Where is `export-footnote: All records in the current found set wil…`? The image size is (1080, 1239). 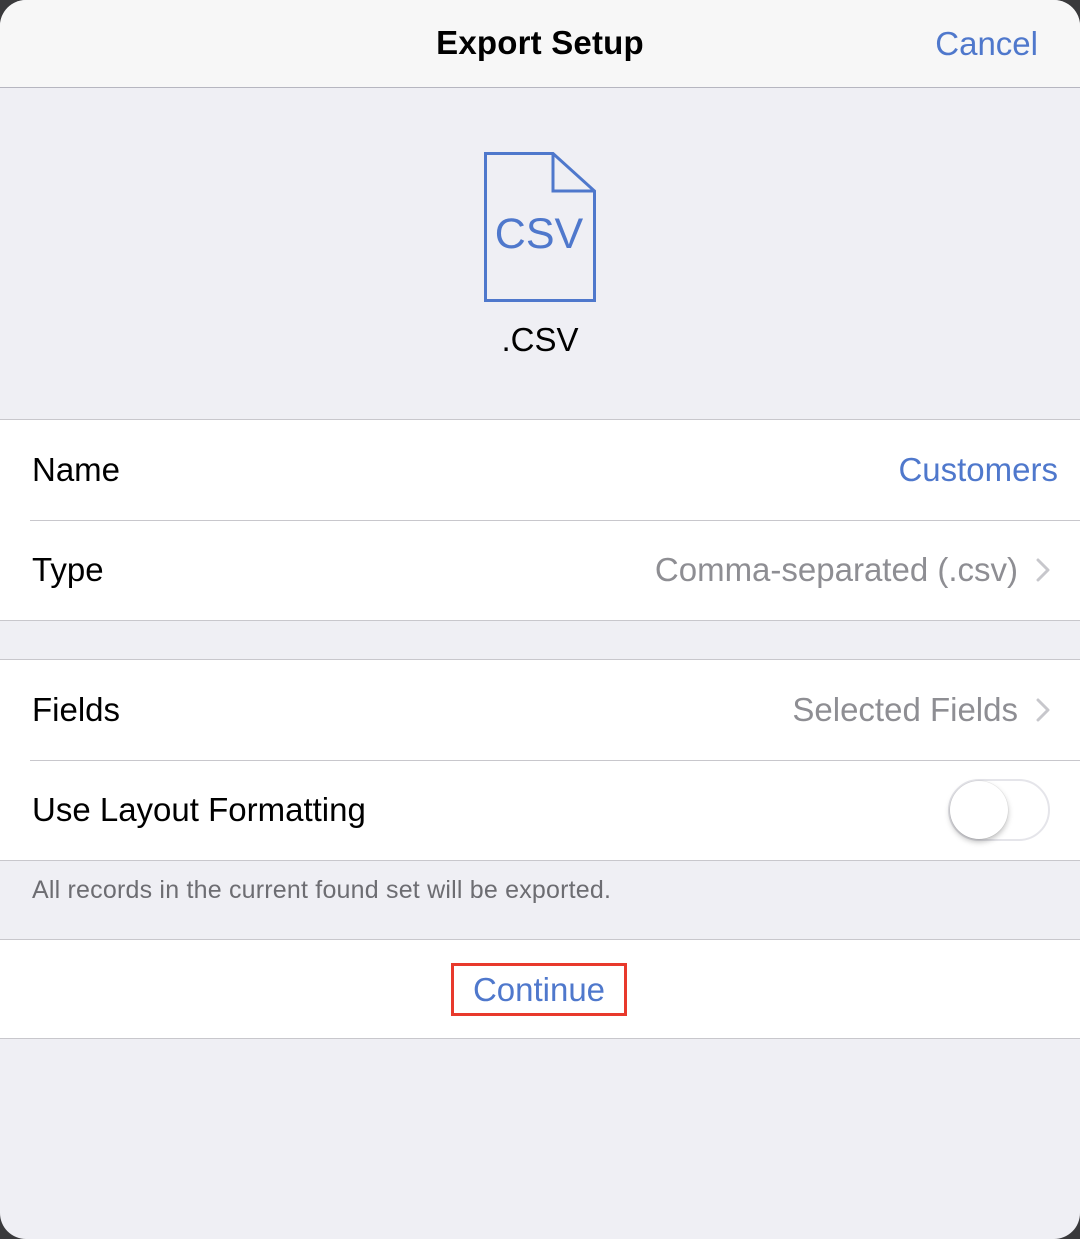
export-footnote: All records in the current found set wil… is located at coordinates (322, 890).